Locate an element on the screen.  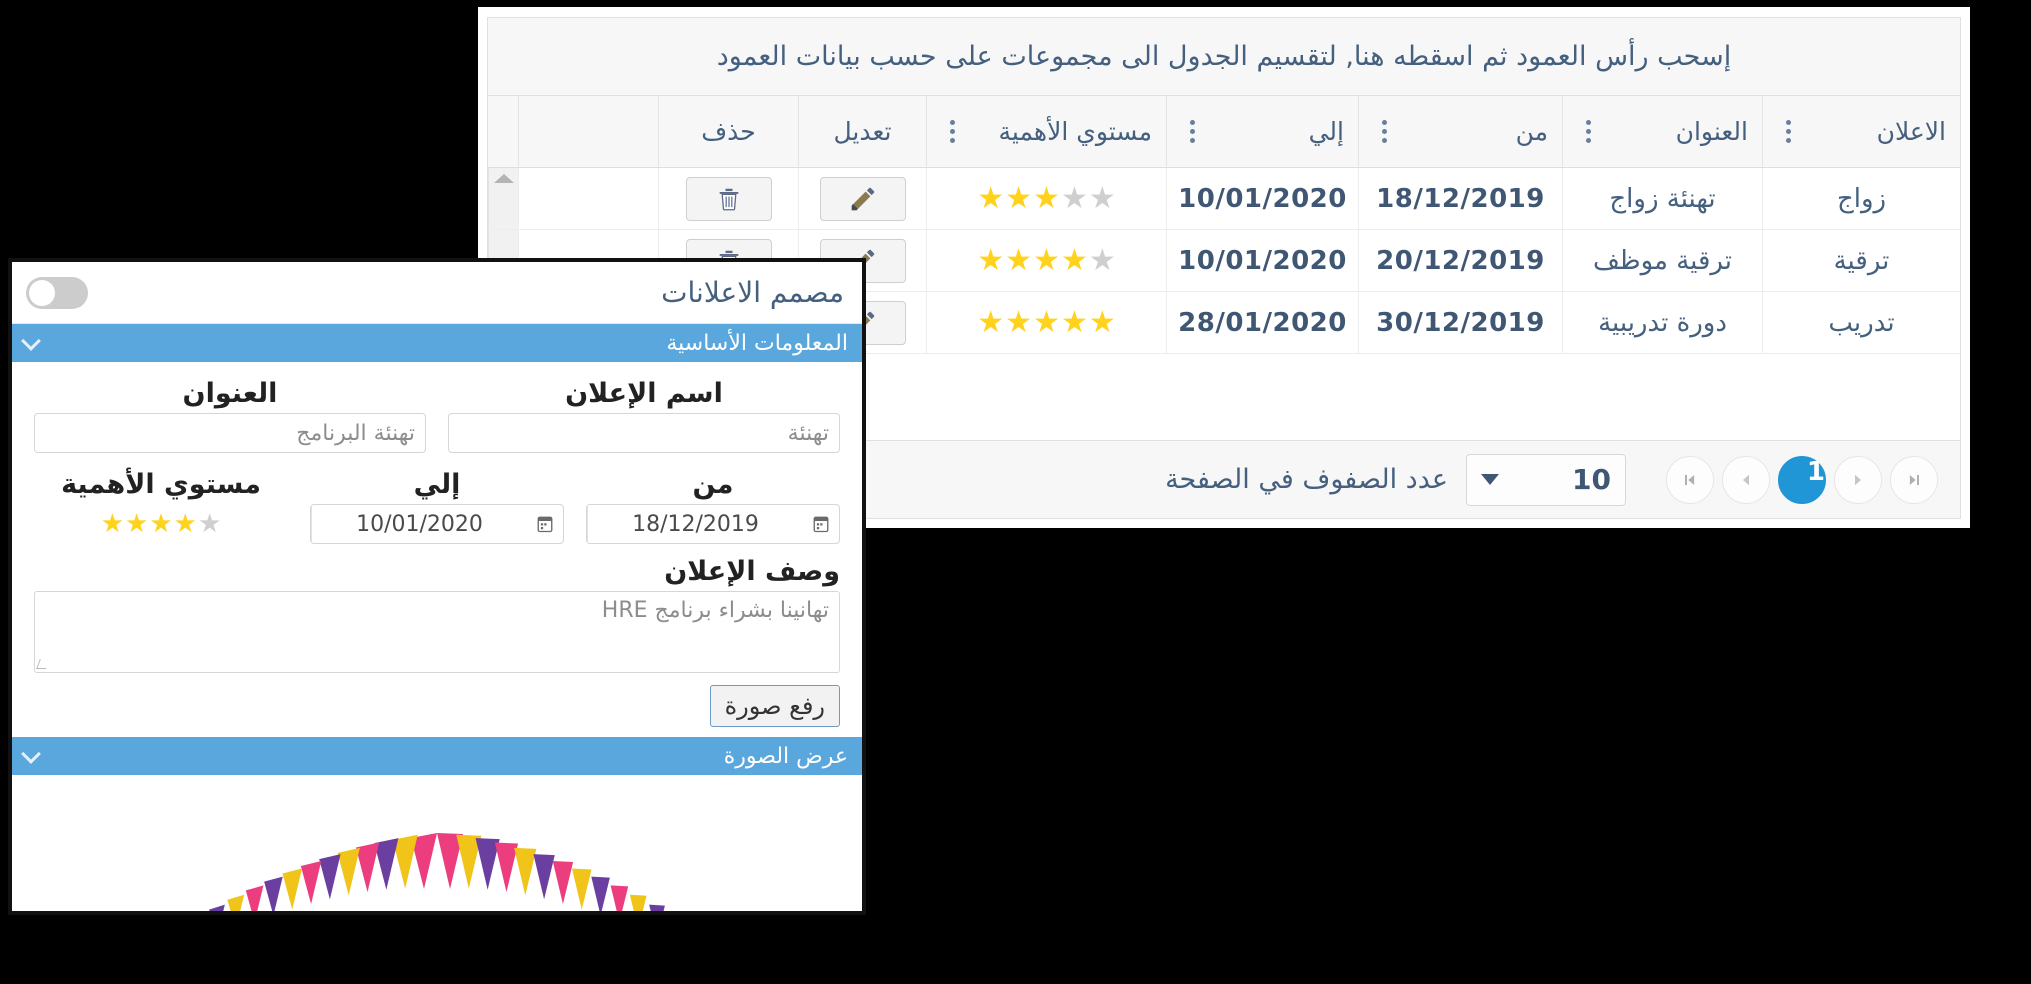
cell-from: 30/12/2019 is located at coordinates (1460, 322).